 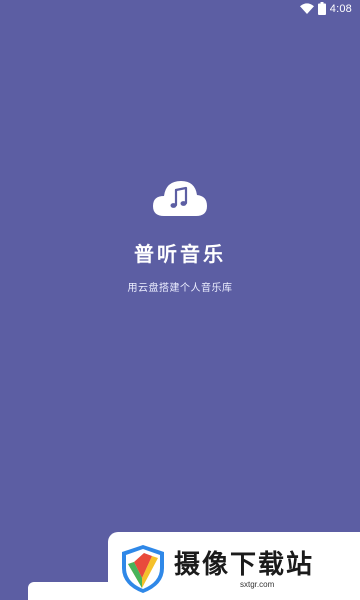 I want to click on watermark-title: 摄像下载站, so click(x=244, y=565).